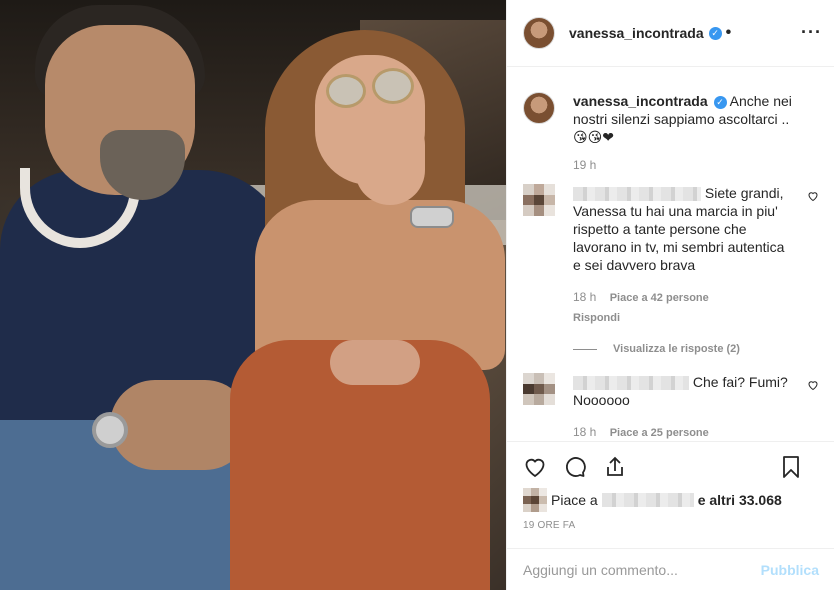 This screenshot has height=590, width=834. I want to click on comment-meta: 18 h Piace a 42 persone Rispondi, so click(683, 307).